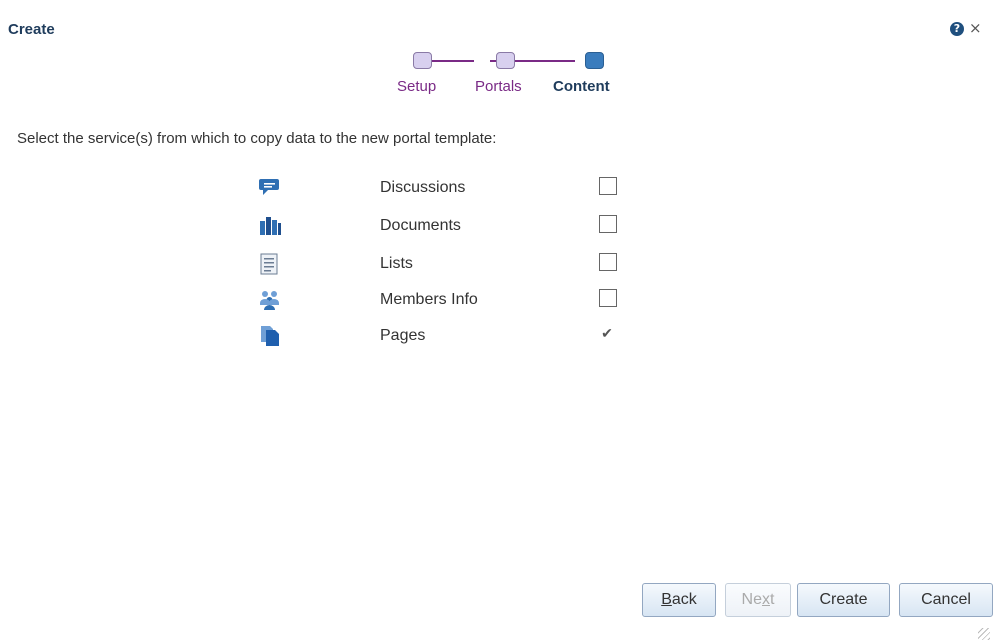 The height and width of the screenshot is (642, 993). I want to click on service-row-lists: Lists, so click(496, 268).